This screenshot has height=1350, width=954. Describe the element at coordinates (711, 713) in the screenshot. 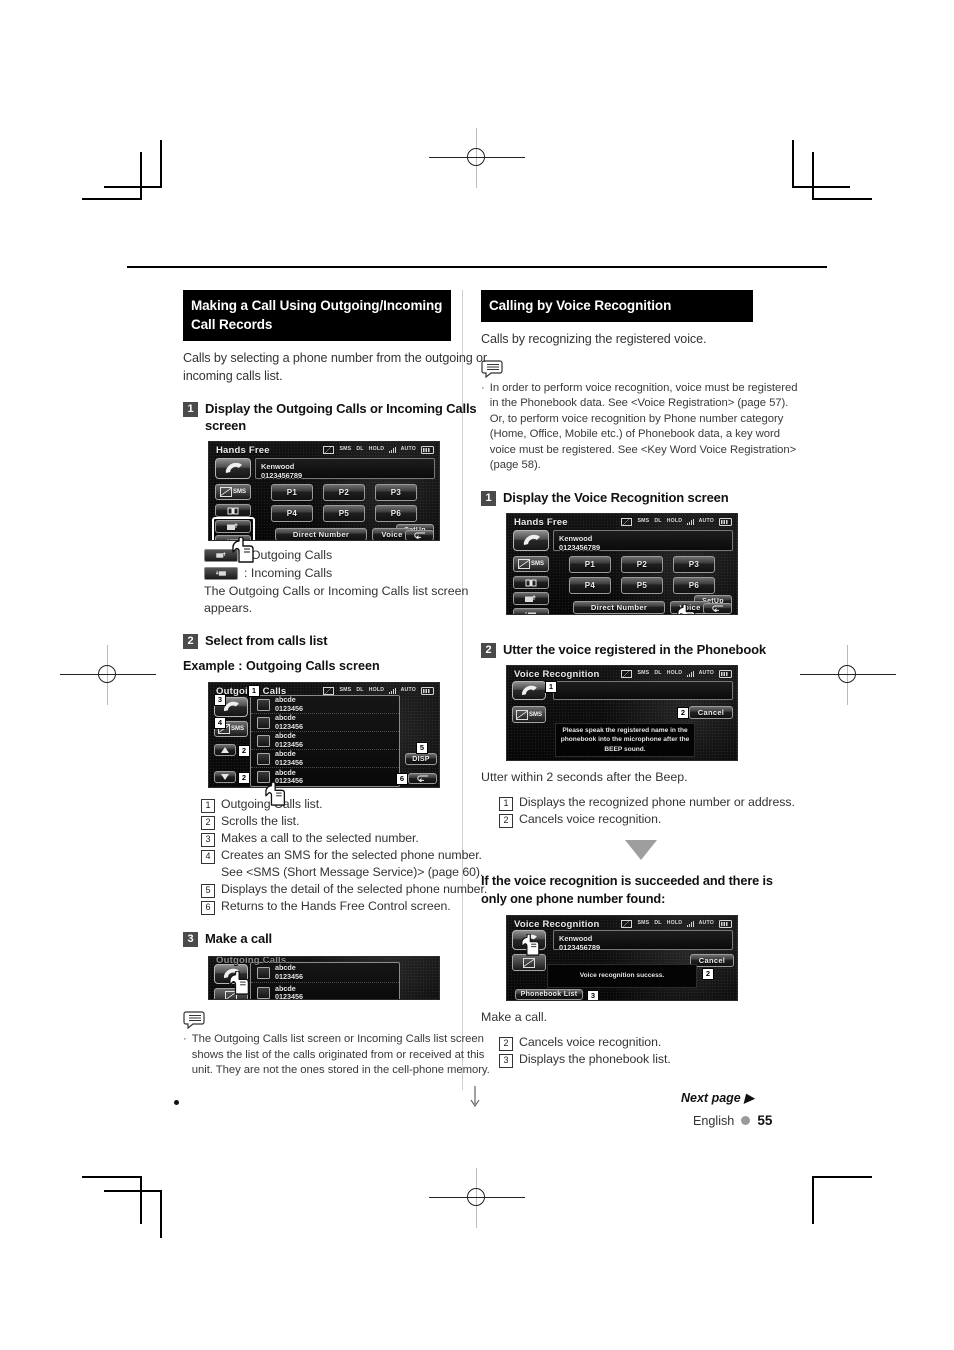

I see `cancel-button: Cancel` at that location.